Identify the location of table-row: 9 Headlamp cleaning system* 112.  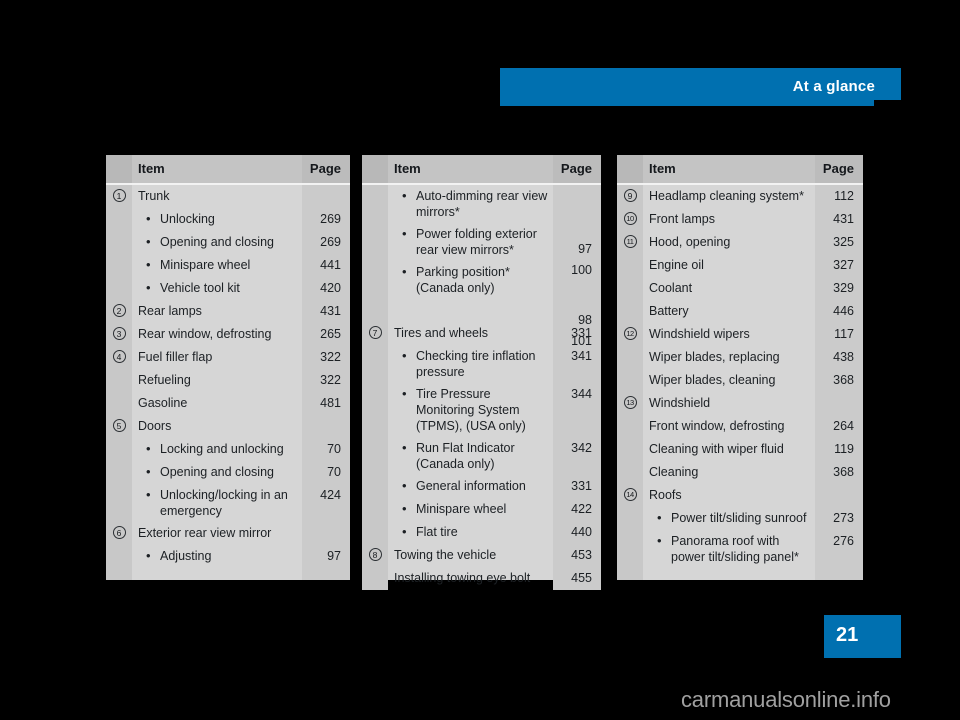
(740, 196).